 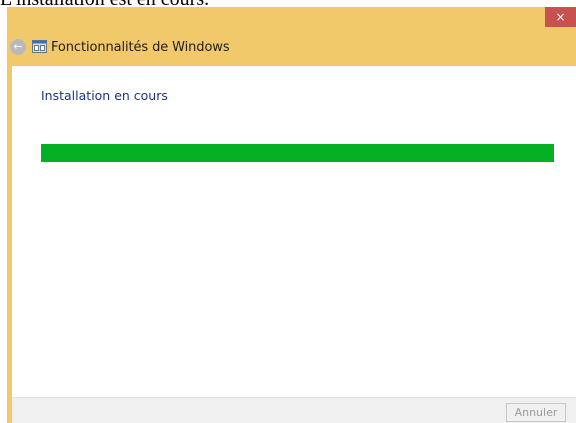 I want to click on progress-fill, so click(x=297, y=153).